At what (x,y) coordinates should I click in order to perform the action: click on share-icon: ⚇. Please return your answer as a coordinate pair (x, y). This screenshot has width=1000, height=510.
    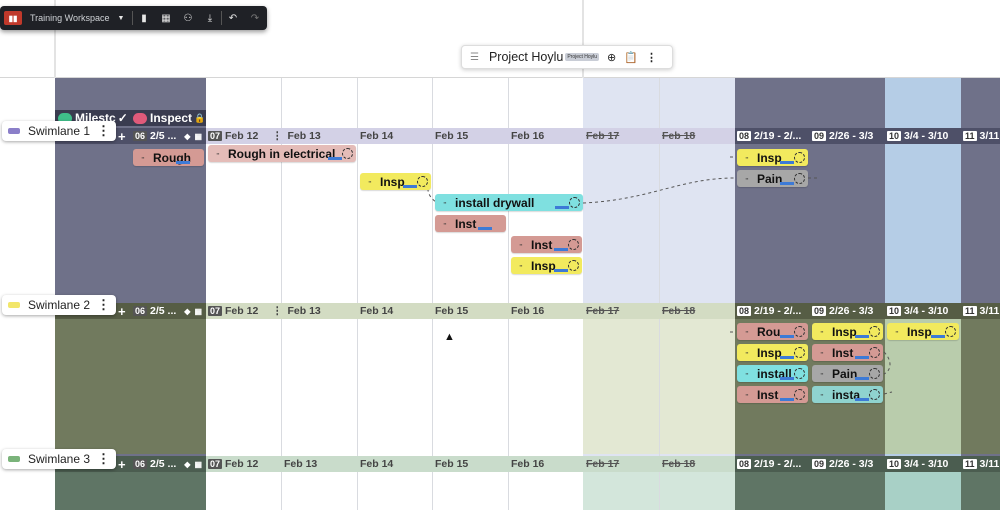
    Looking at the image, I should click on (188, 18).